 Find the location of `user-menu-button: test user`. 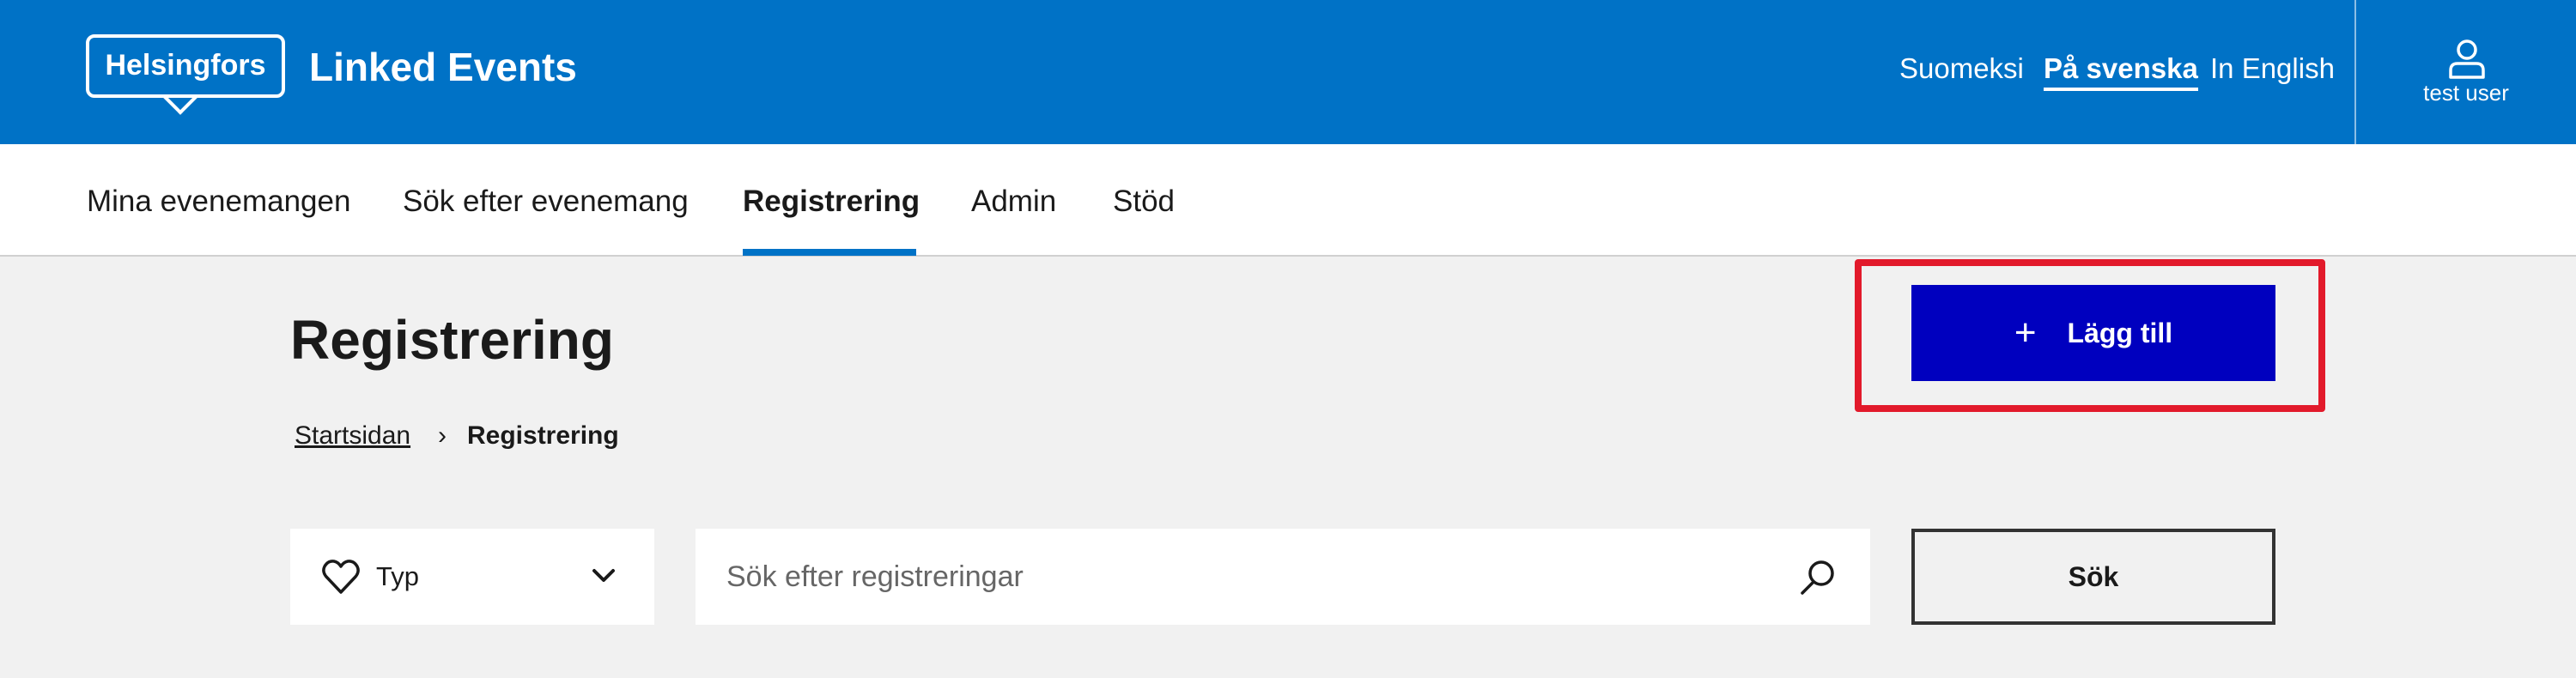

user-menu-button: test user is located at coordinates (2466, 72).